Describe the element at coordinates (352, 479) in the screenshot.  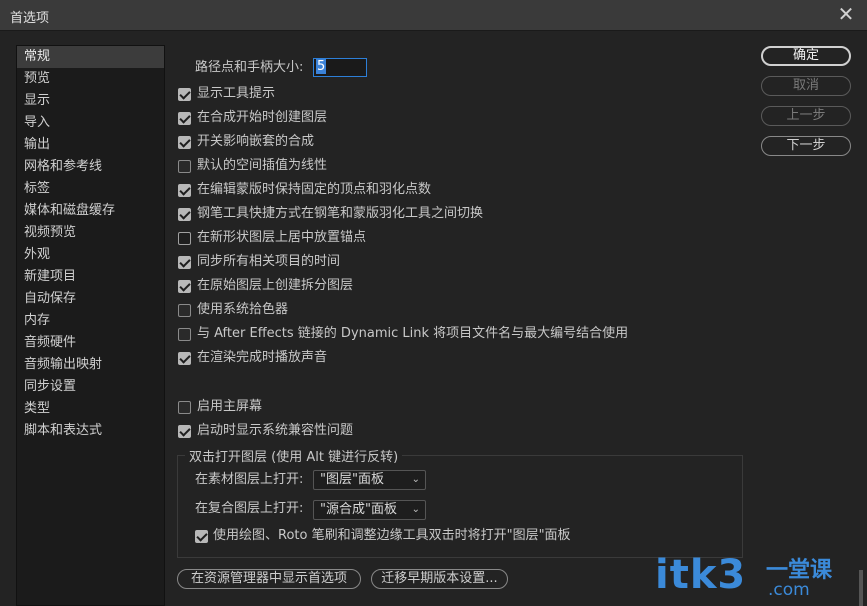
I see `footage-layer-value: "图层"面板` at that location.